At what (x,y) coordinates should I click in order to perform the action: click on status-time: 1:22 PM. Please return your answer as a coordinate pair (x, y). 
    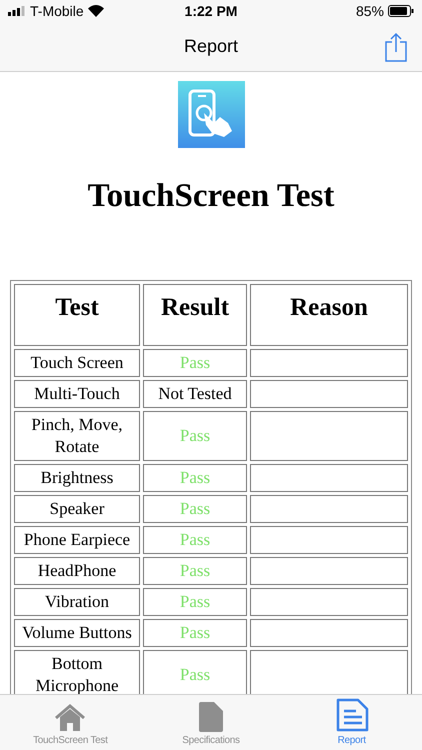
    Looking at the image, I should click on (211, 11).